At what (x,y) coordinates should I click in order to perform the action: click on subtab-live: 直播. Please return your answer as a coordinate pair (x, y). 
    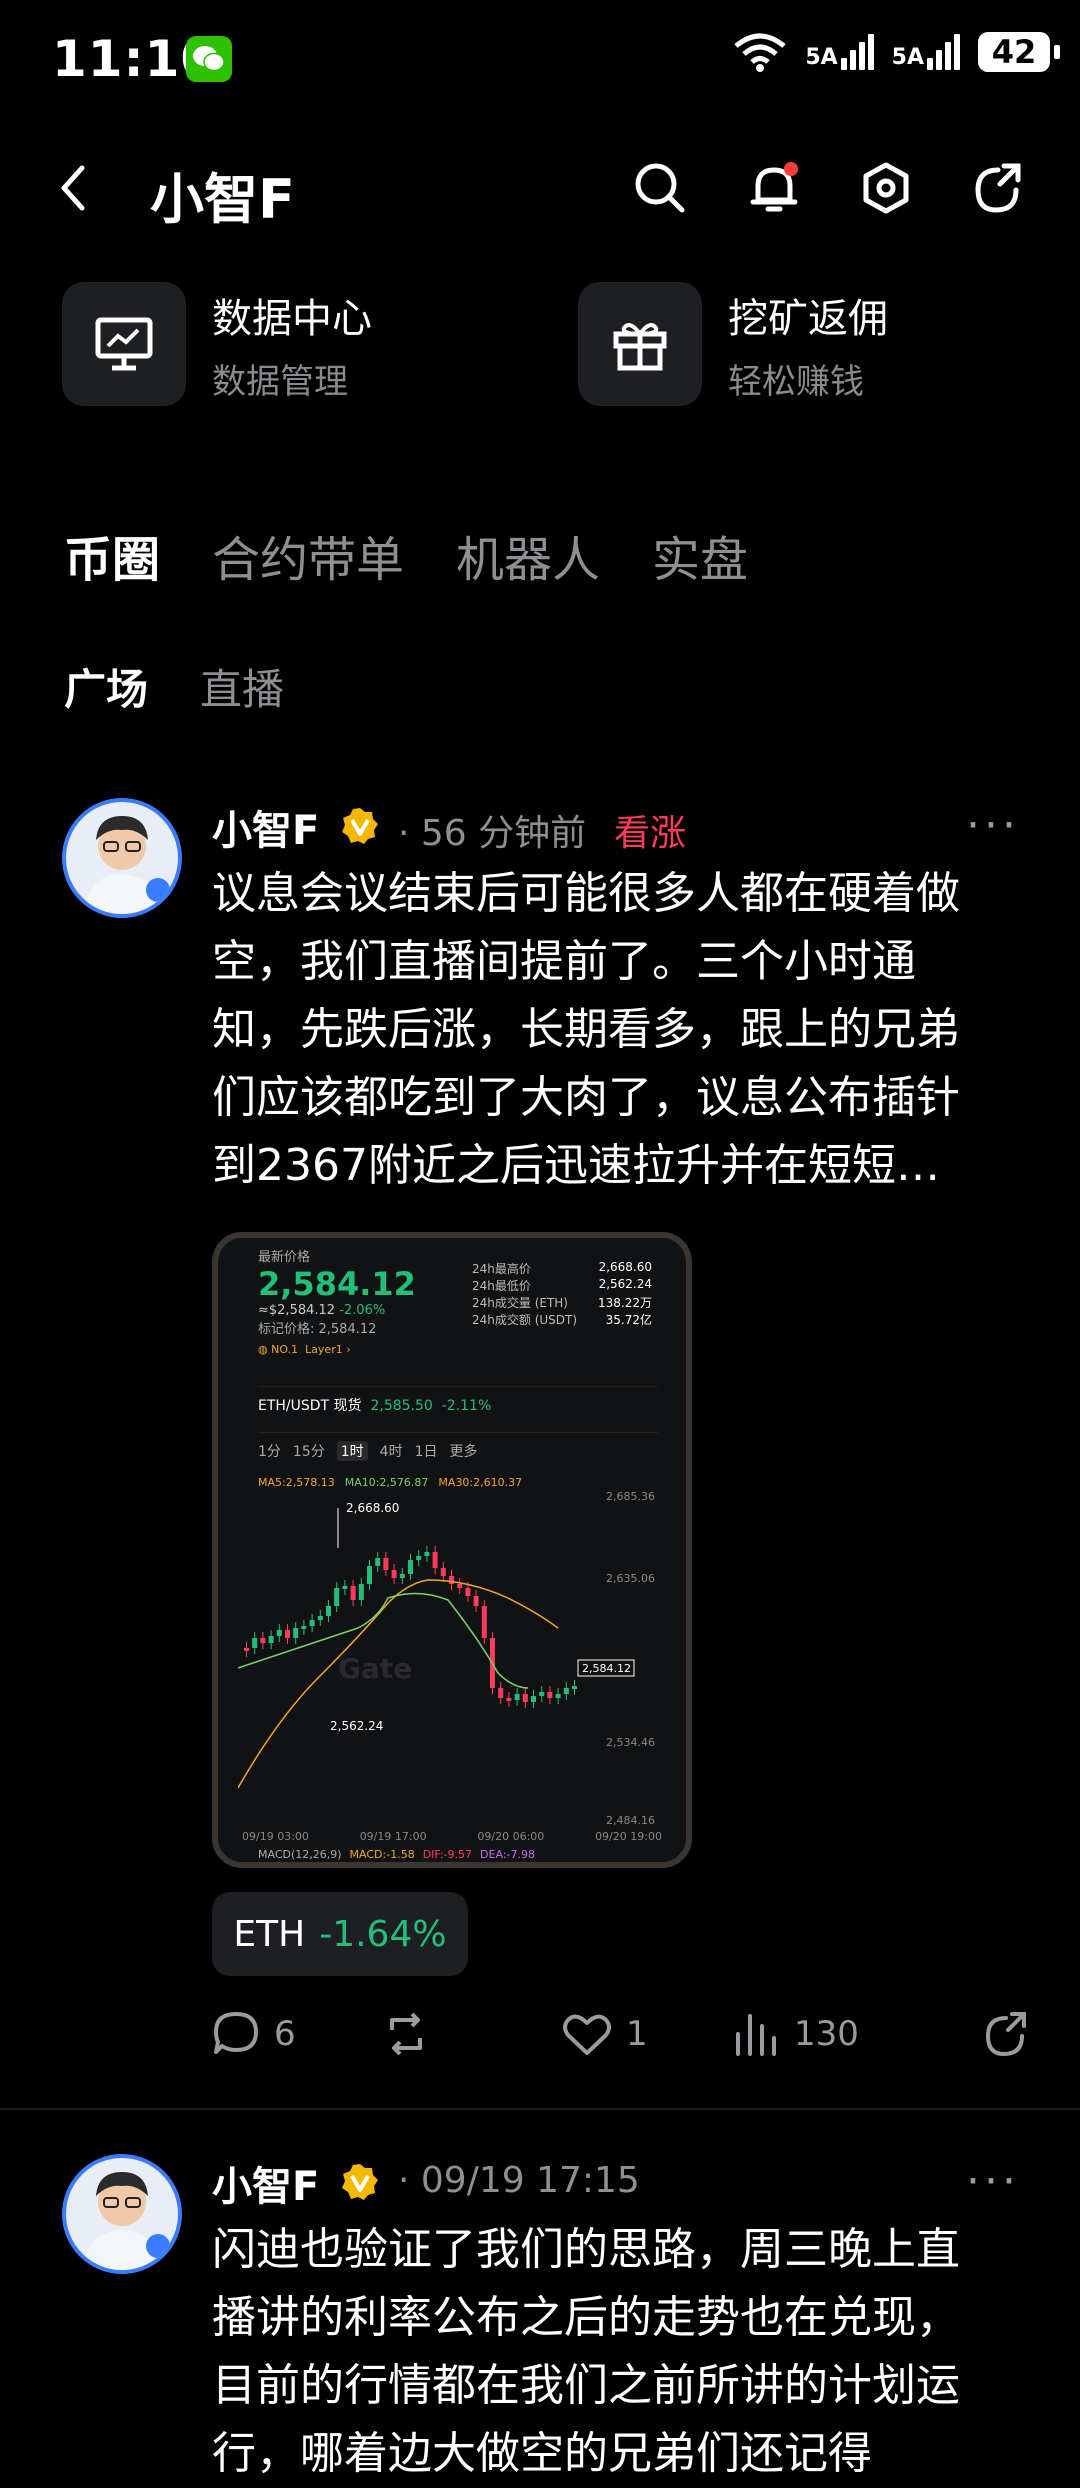
    Looking at the image, I should click on (242, 686).